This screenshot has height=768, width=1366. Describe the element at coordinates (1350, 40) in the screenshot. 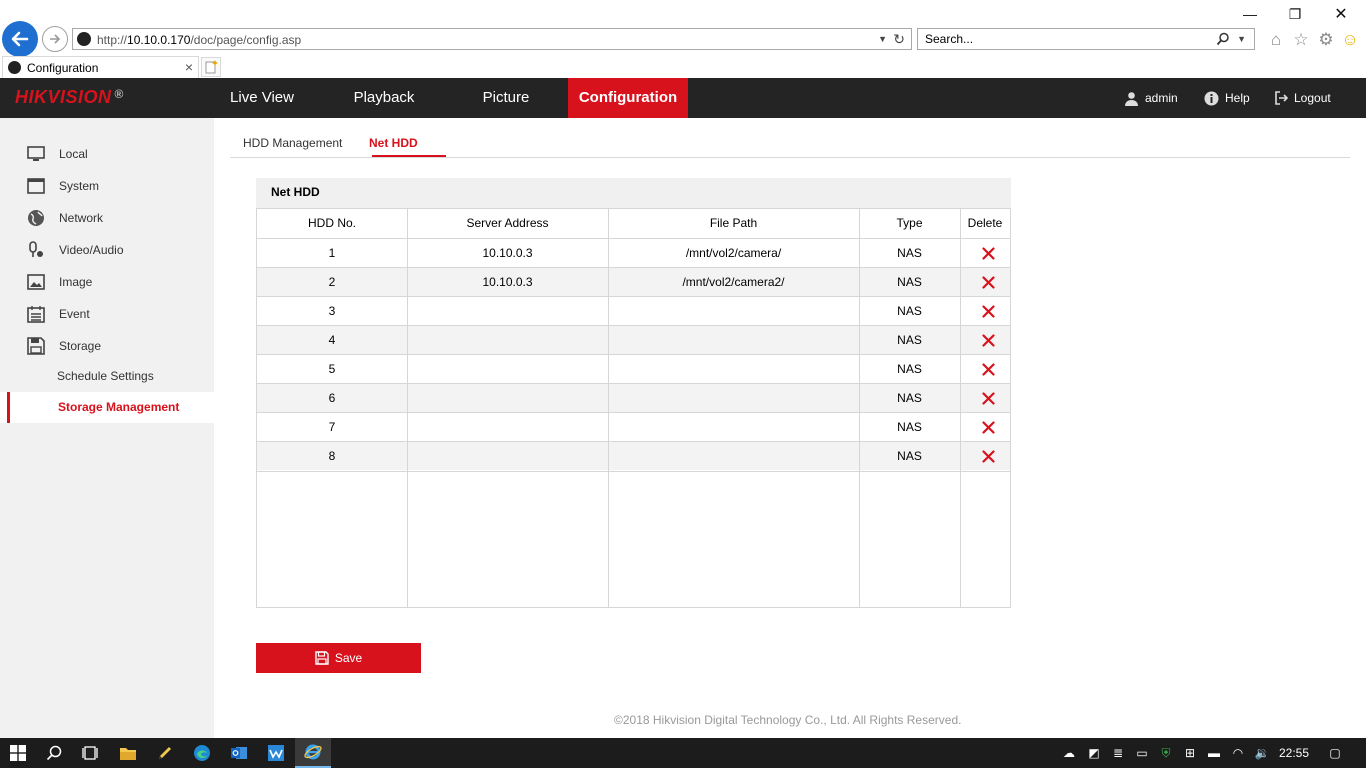

I see `smiley-icon: ☺` at that location.